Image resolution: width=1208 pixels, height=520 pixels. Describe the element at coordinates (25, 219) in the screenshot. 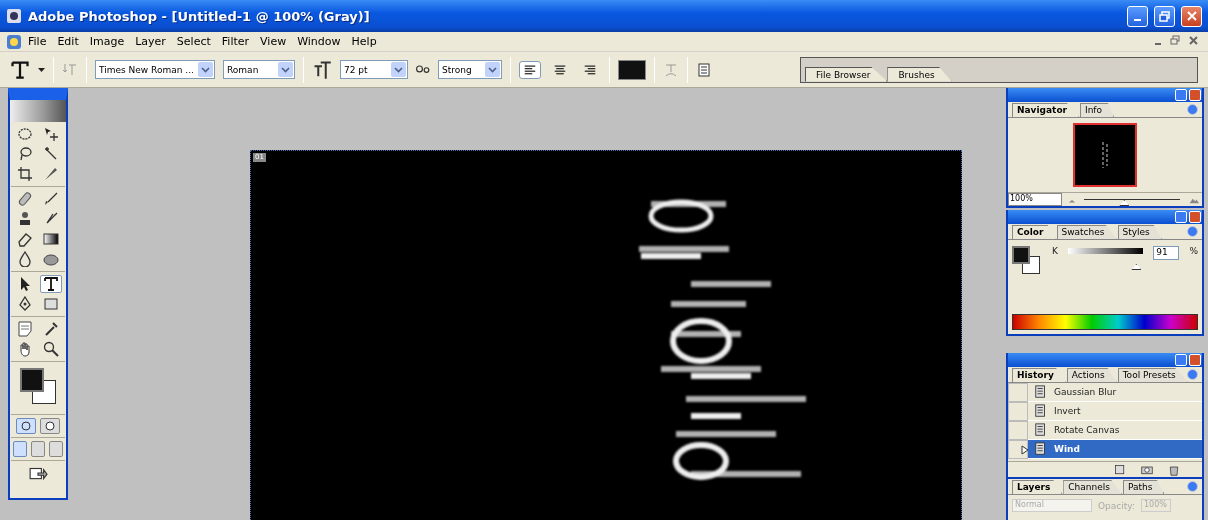

I see `stamp-icon` at that location.